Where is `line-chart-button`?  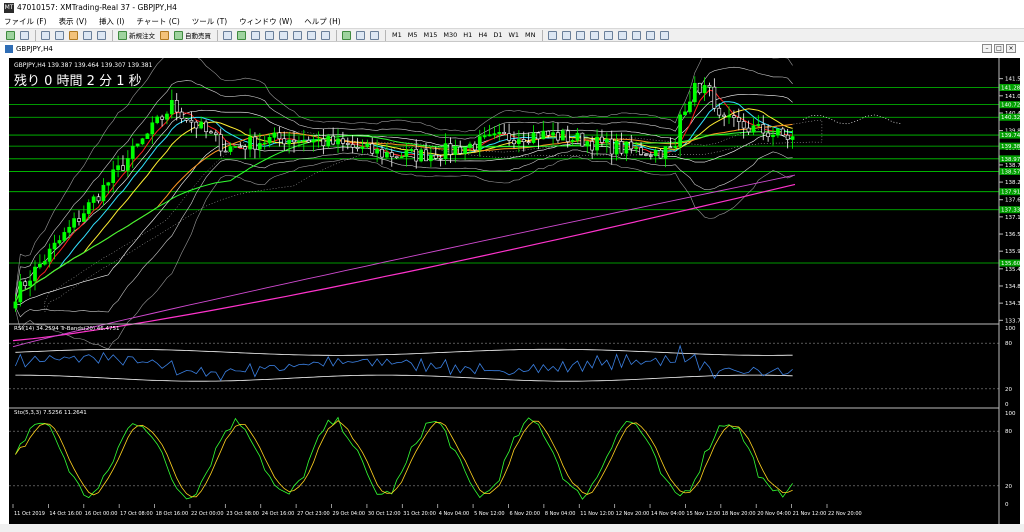
line-chart-button is located at coordinates (255, 35).